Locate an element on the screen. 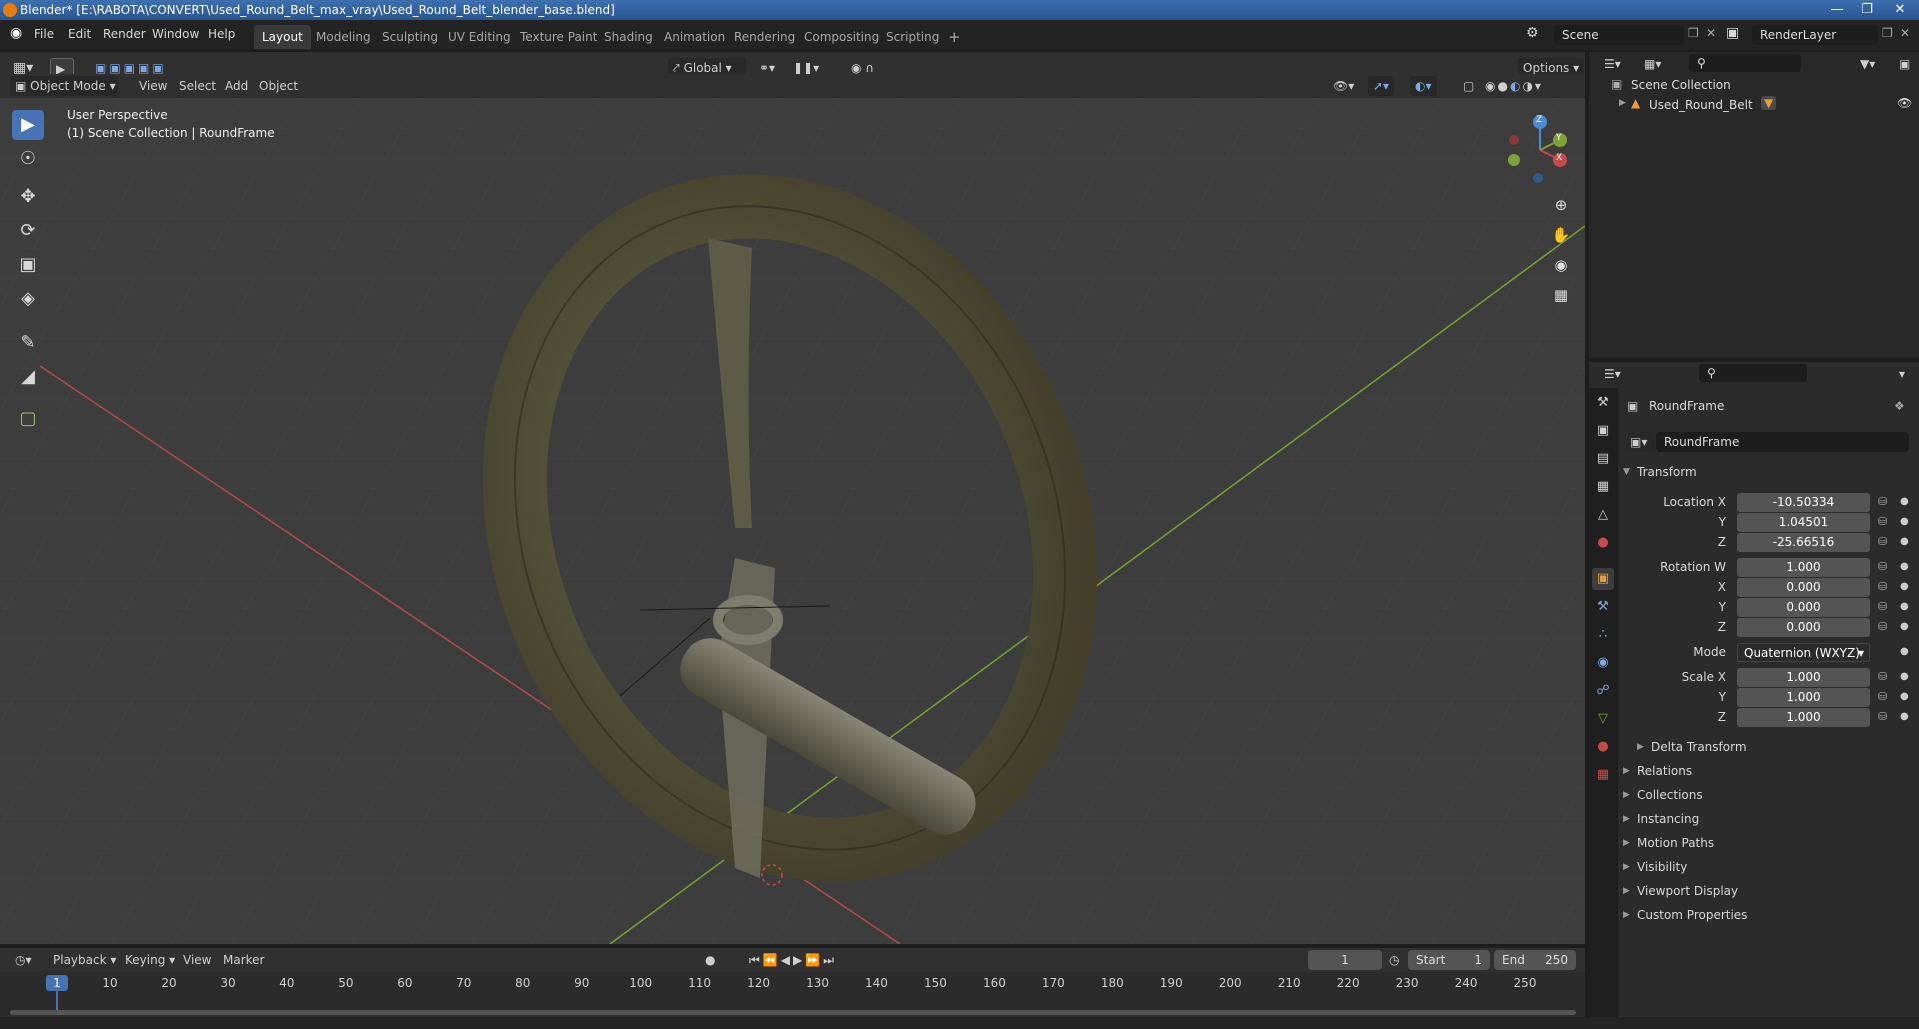  menu-window: Window is located at coordinates (175, 34).